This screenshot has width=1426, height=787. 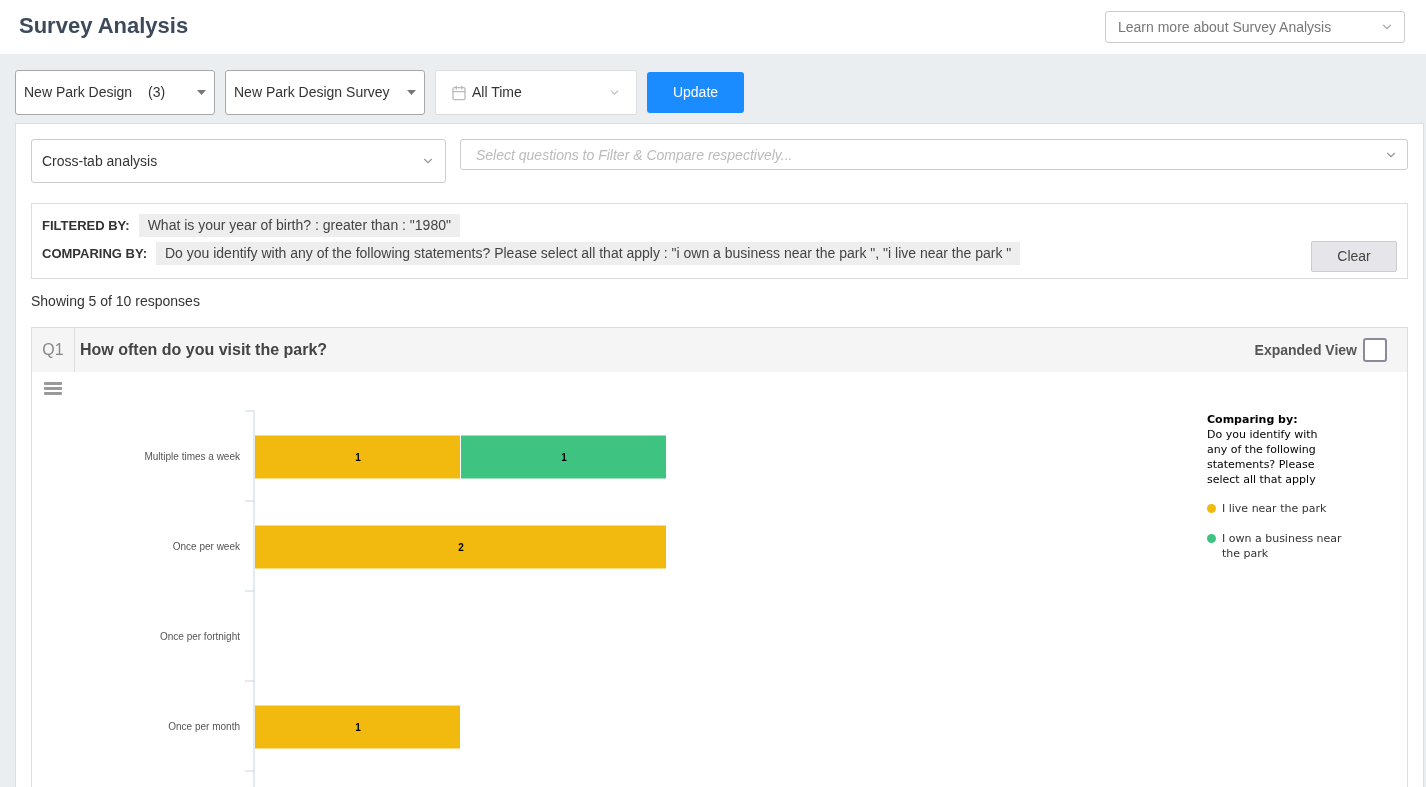 What do you see at coordinates (459, 92) in the screenshot?
I see `calendar-icon` at bounding box center [459, 92].